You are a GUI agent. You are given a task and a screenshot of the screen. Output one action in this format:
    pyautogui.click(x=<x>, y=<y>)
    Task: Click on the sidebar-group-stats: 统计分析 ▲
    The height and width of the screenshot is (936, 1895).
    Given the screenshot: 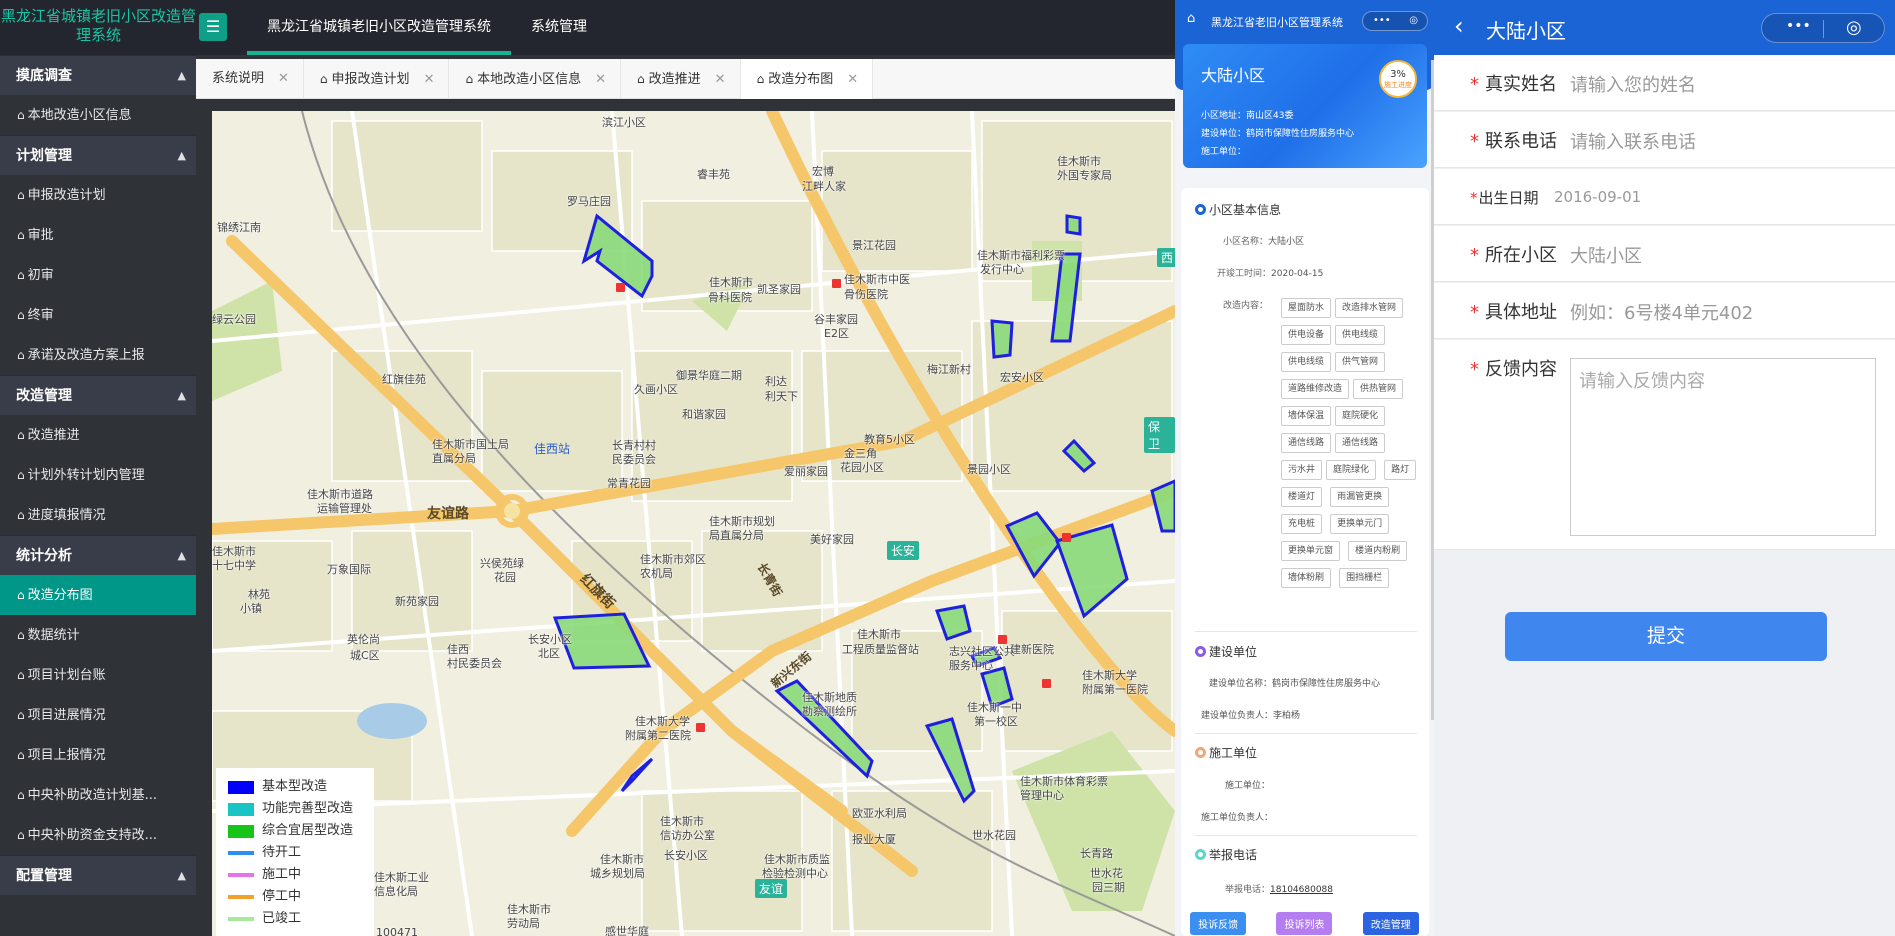 What is the action you would take?
    pyautogui.click(x=98, y=555)
    